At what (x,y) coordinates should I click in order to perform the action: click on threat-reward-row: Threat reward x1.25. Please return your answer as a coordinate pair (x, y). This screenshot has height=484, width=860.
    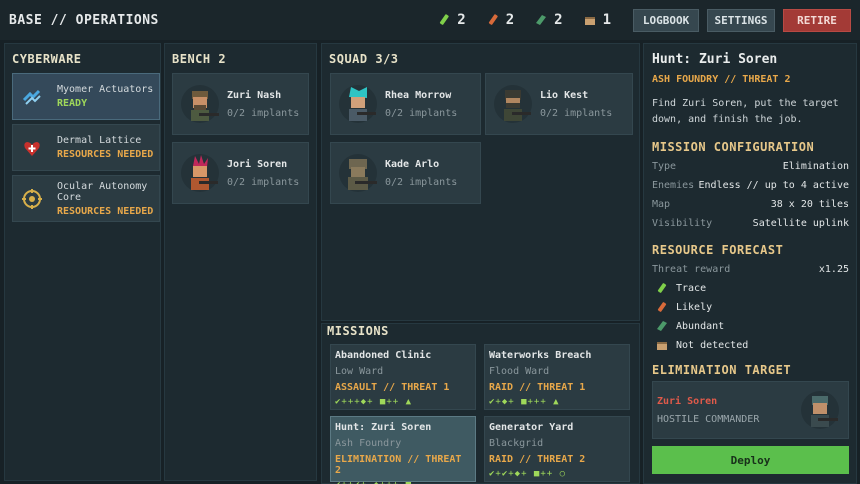
    Looking at the image, I should click on (750, 269).